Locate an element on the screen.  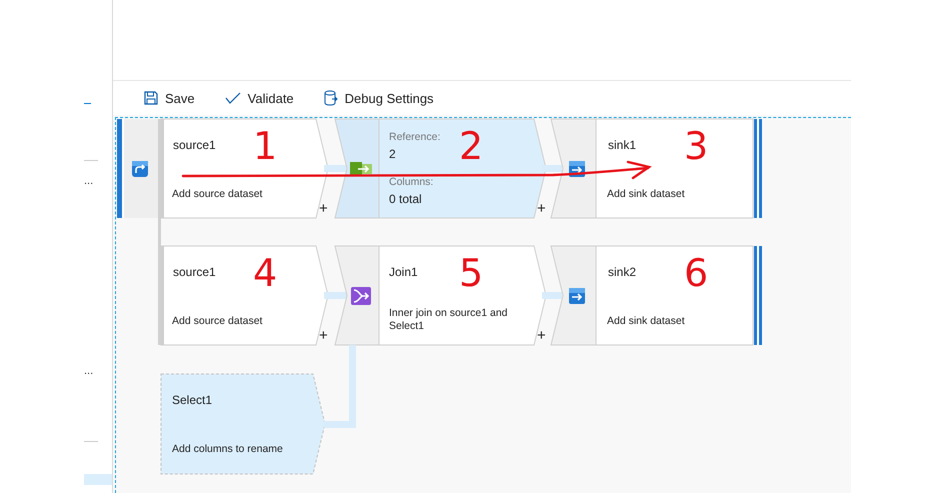
annotation-number: 6 is located at coordinates (696, 273).